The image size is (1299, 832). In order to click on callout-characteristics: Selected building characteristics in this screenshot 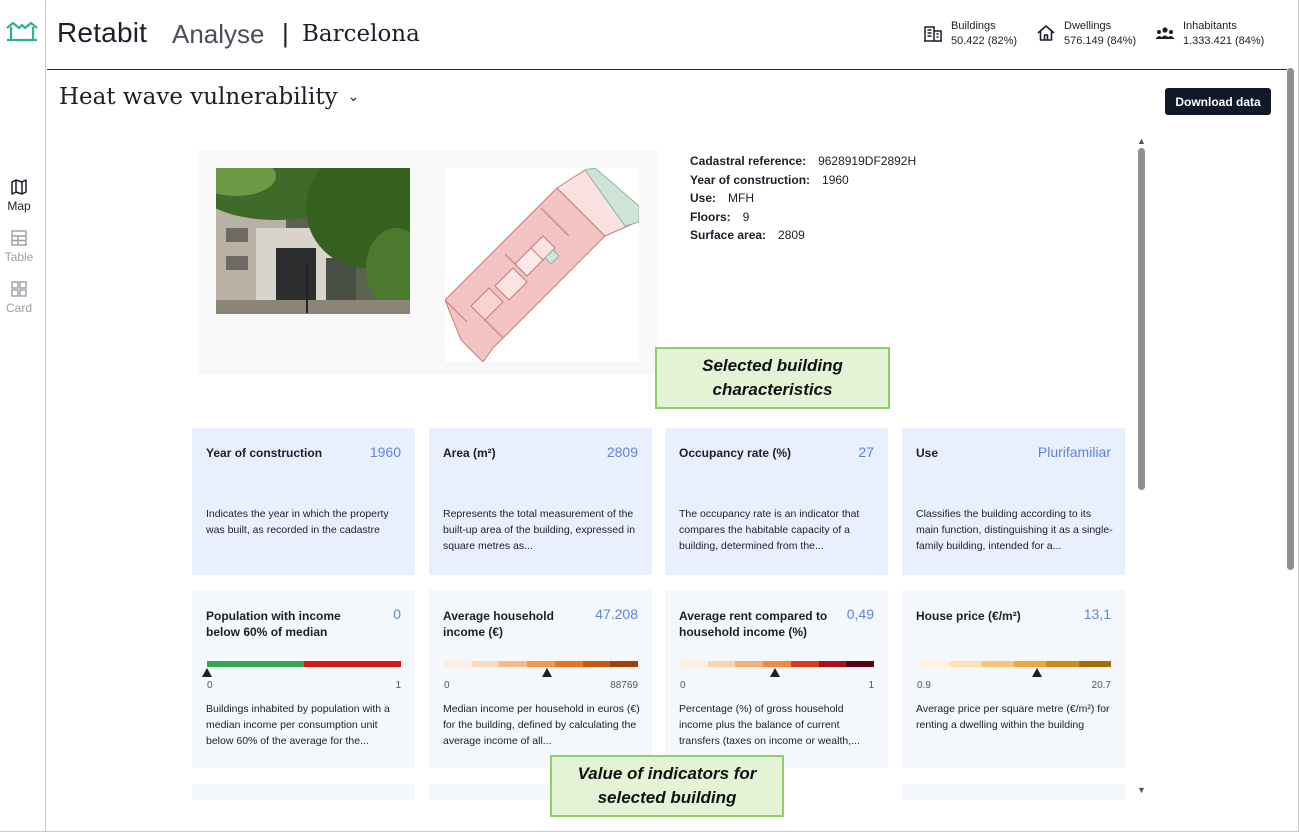, I will do `click(772, 378)`.